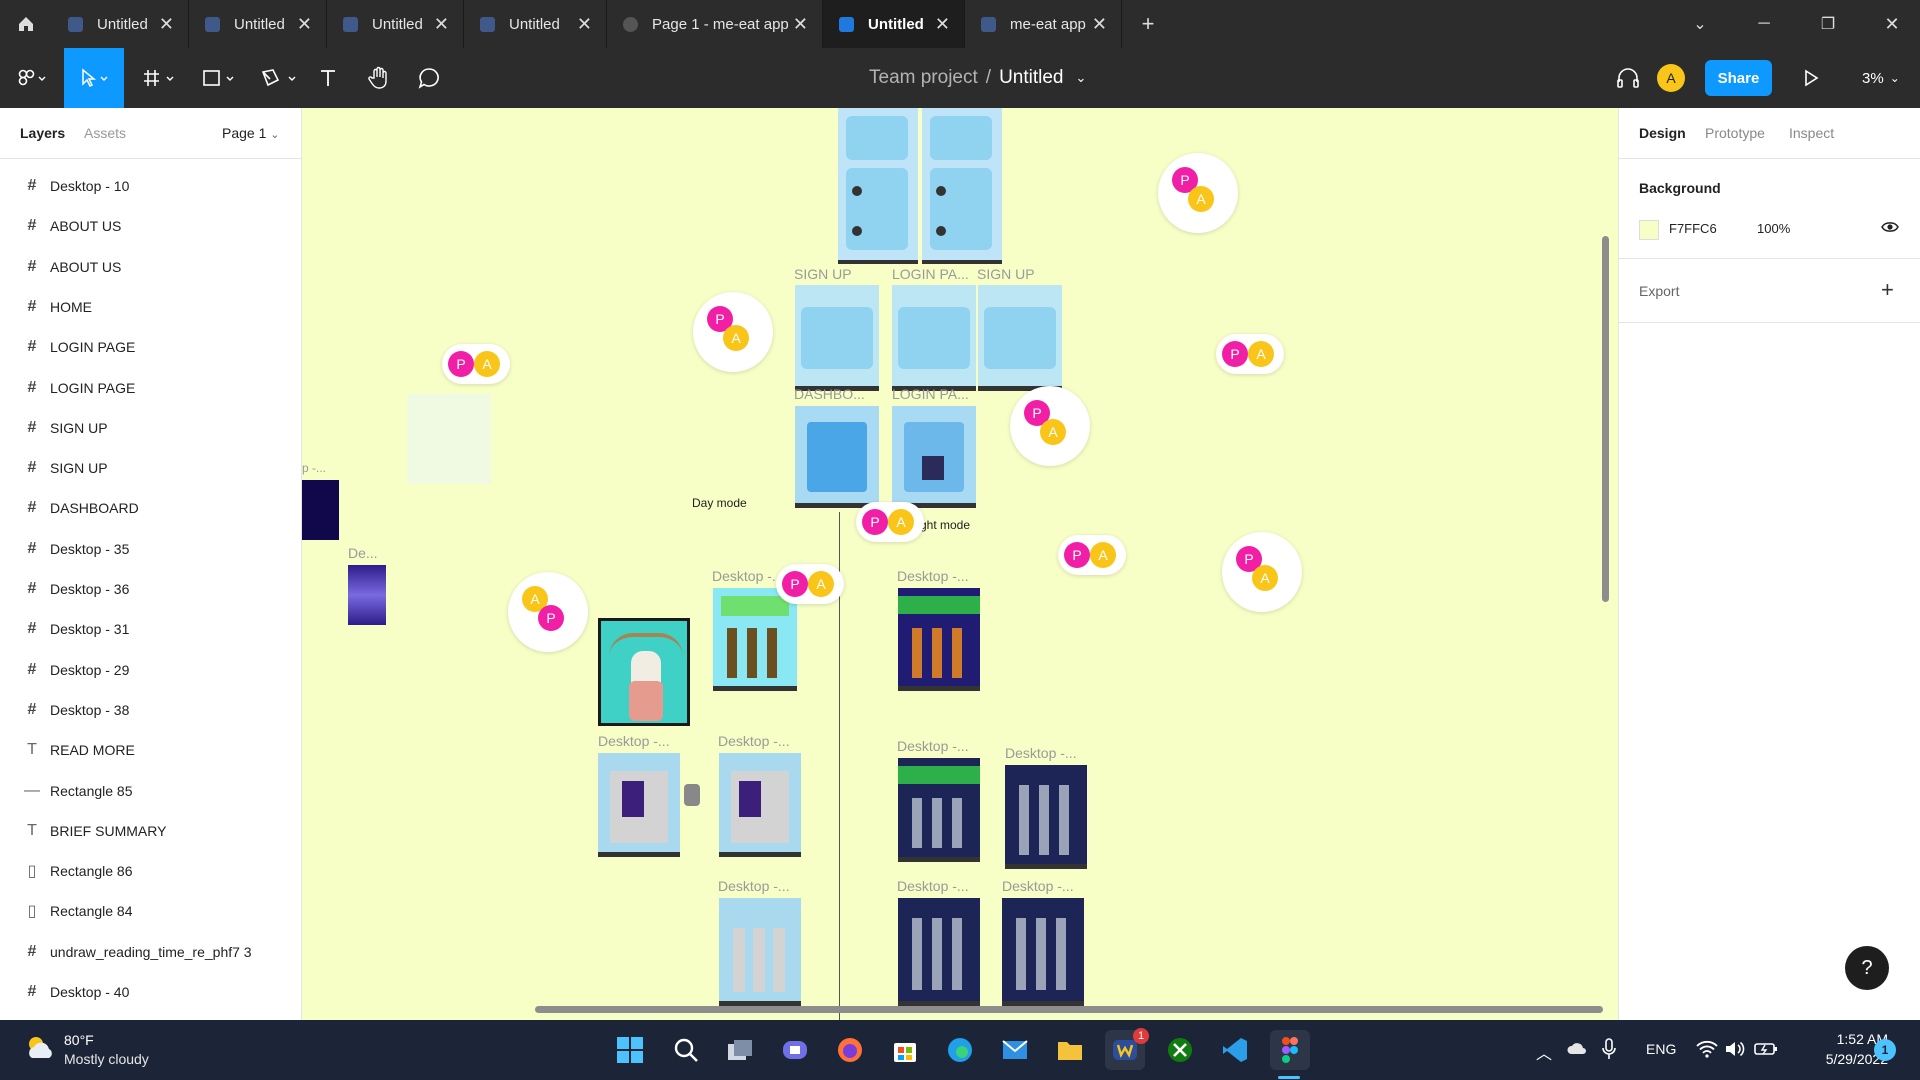 The width and height of the screenshot is (1920, 1080). What do you see at coordinates (823, 274) in the screenshot?
I see `frame-label: SIGN UP` at bounding box center [823, 274].